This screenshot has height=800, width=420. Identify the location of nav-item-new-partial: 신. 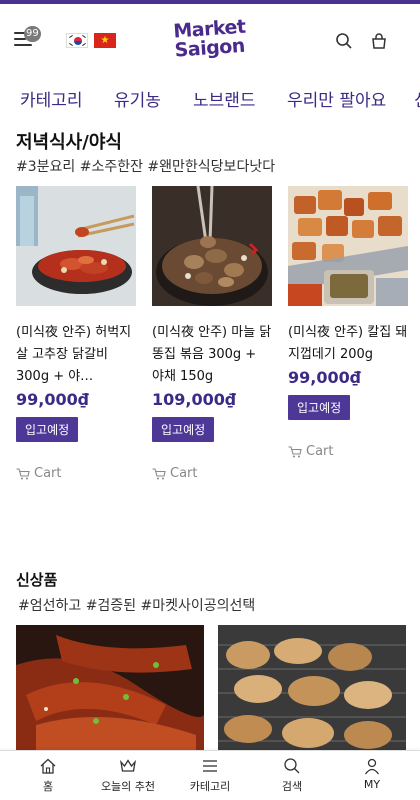
(417, 98).